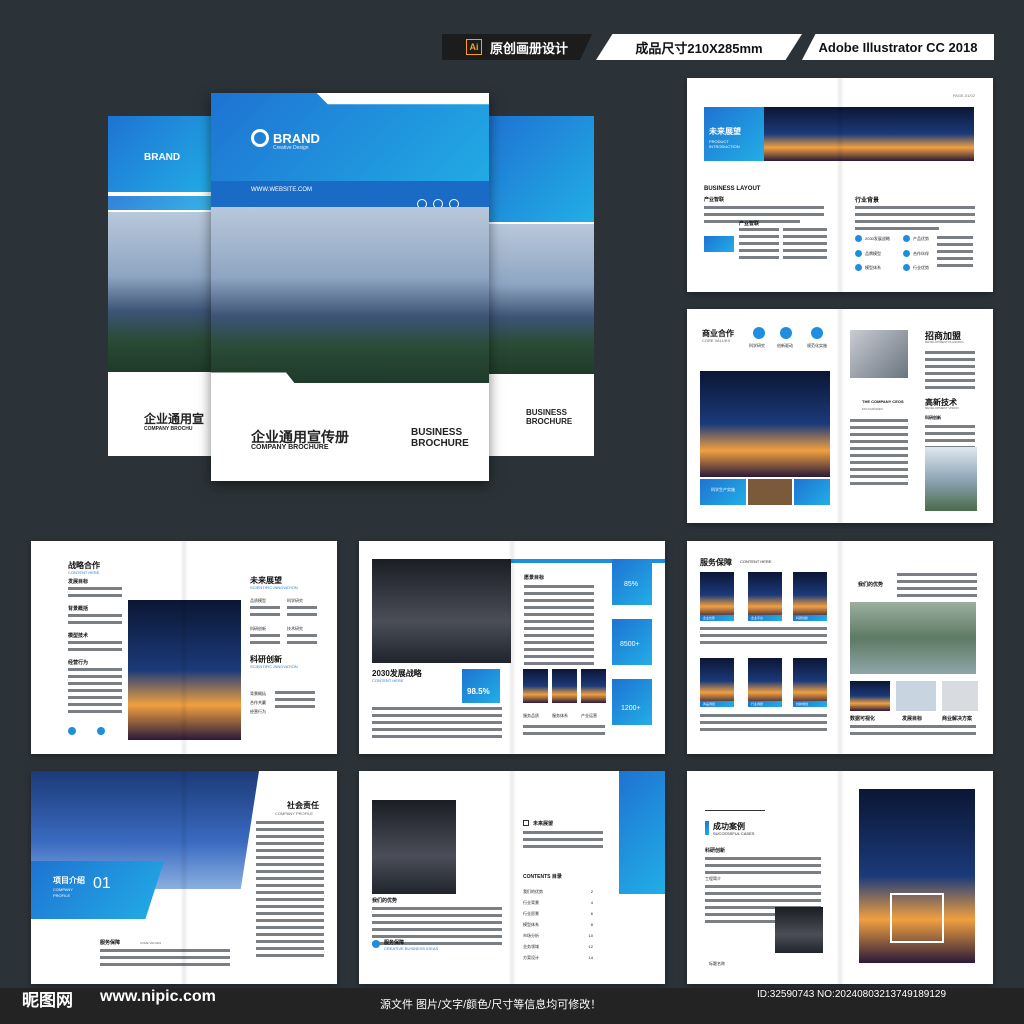  Describe the element at coordinates (394, 943) in the screenshot. I see `spread7-service: 服务保障` at that location.